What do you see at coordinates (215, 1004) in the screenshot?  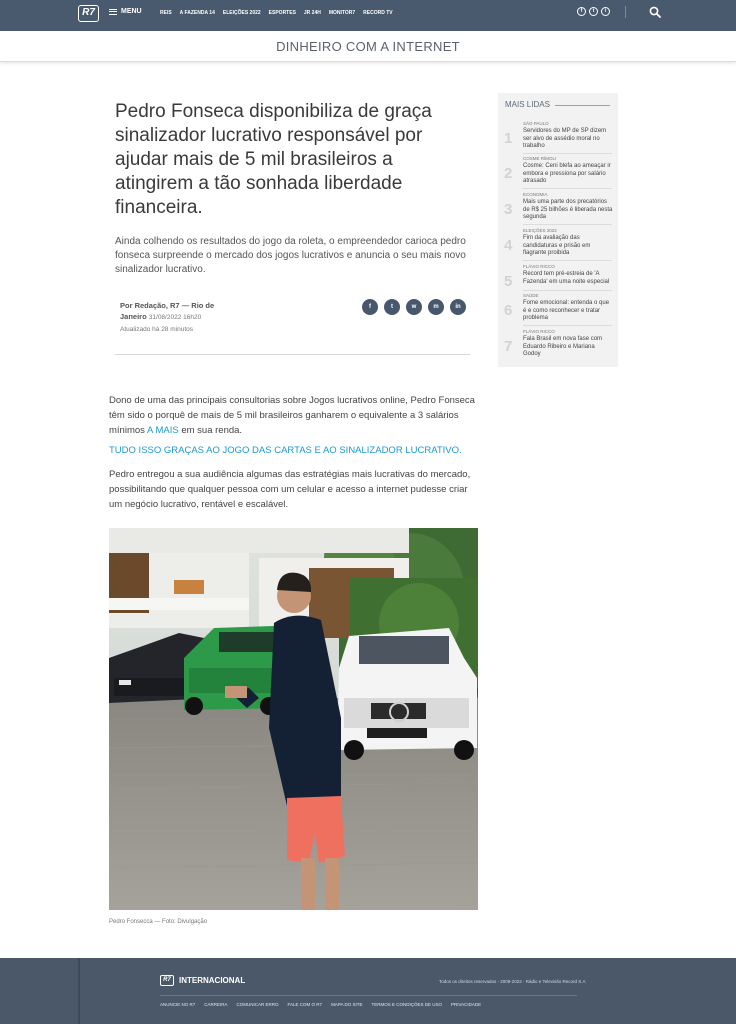 I see `footer-link-carreira: CARREIRA` at bounding box center [215, 1004].